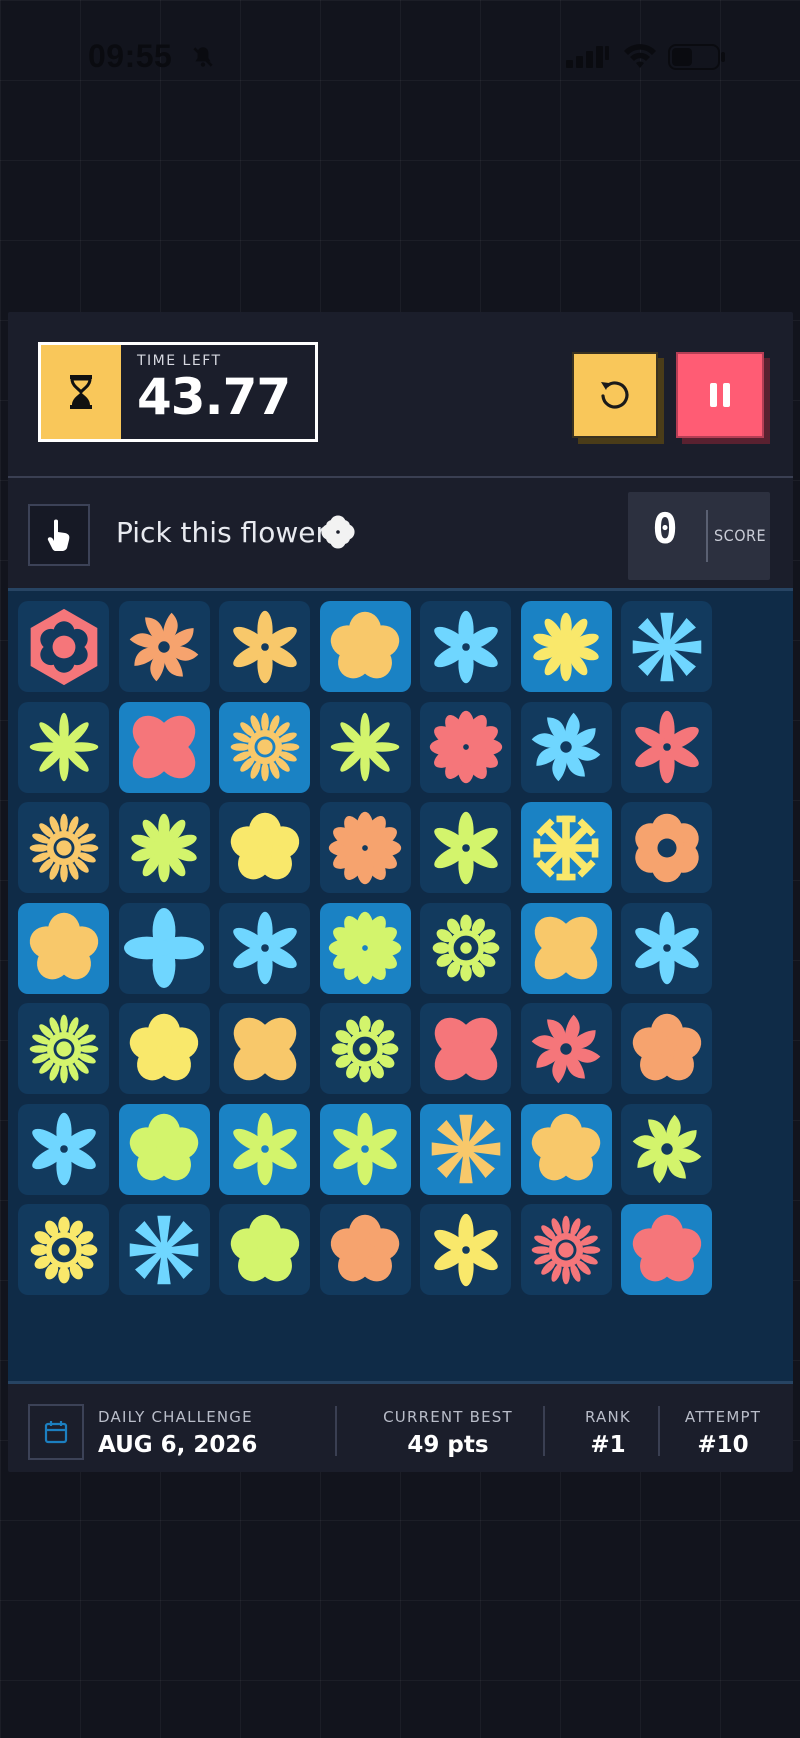 The width and height of the screenshot is (800, 1738). Describe the element at coordinates (587, 57) in the screenshot. I see `signal-icon` at that location.